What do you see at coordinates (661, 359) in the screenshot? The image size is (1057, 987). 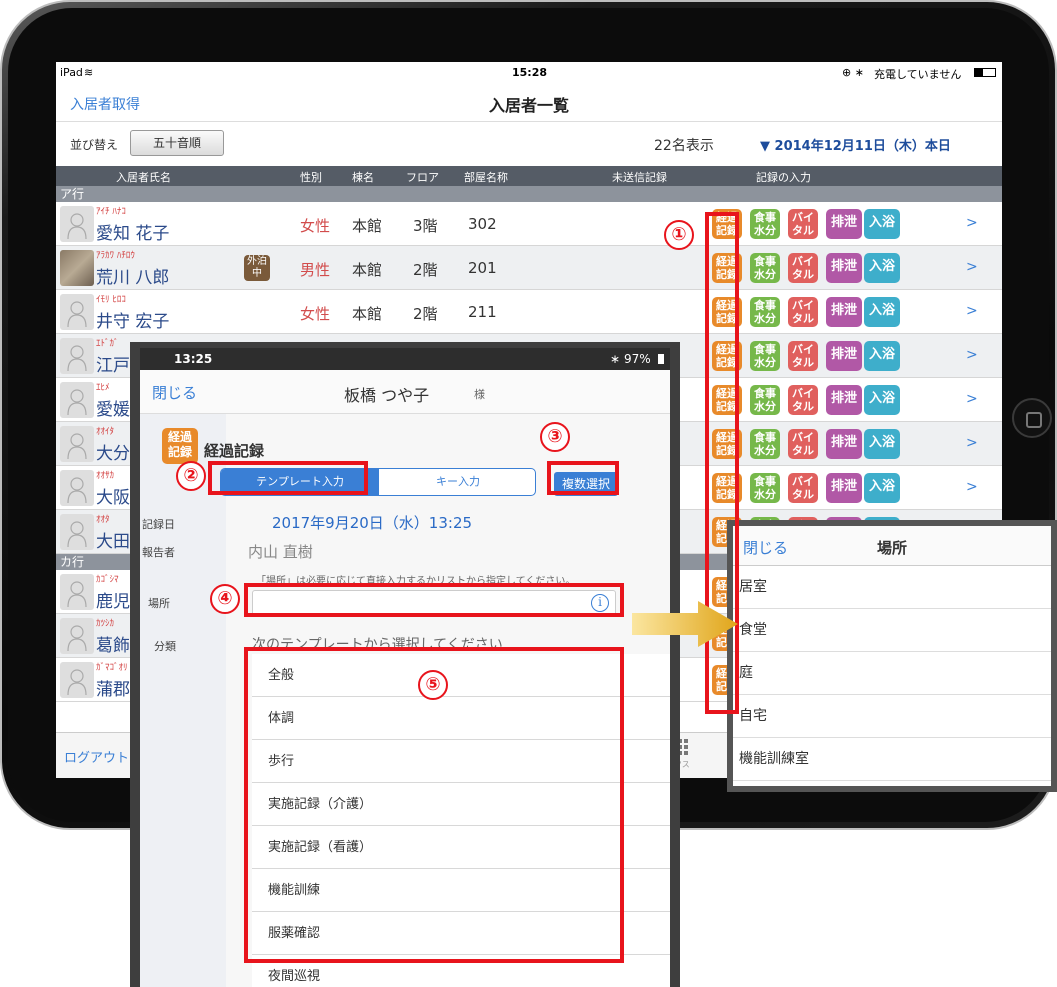 I see `dialog-battery-icon` at bounding box center [661, 359].